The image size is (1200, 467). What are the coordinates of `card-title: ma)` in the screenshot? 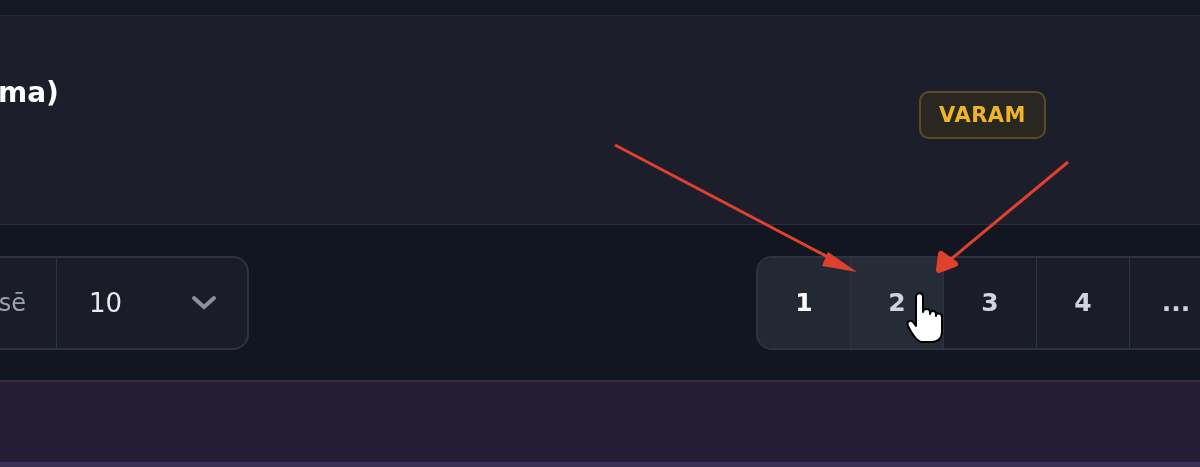 It's located at (29, 92).